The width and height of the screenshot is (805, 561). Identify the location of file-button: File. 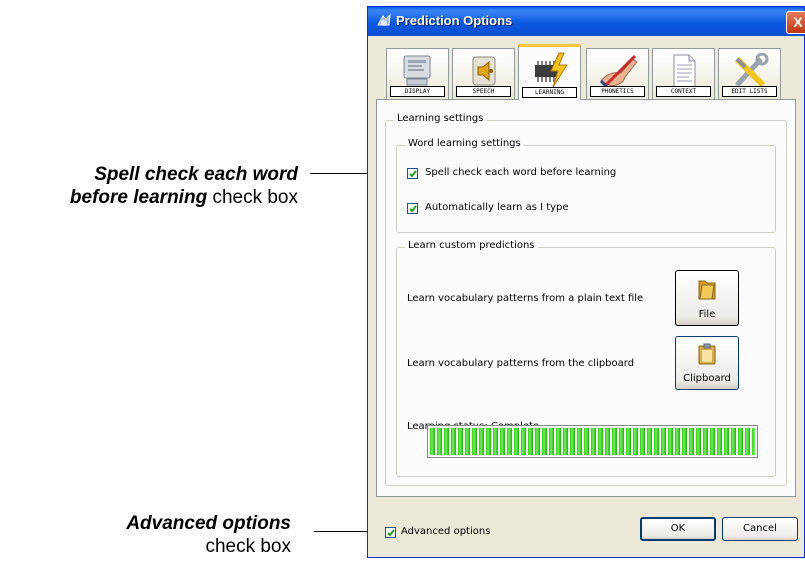
(707, 298).